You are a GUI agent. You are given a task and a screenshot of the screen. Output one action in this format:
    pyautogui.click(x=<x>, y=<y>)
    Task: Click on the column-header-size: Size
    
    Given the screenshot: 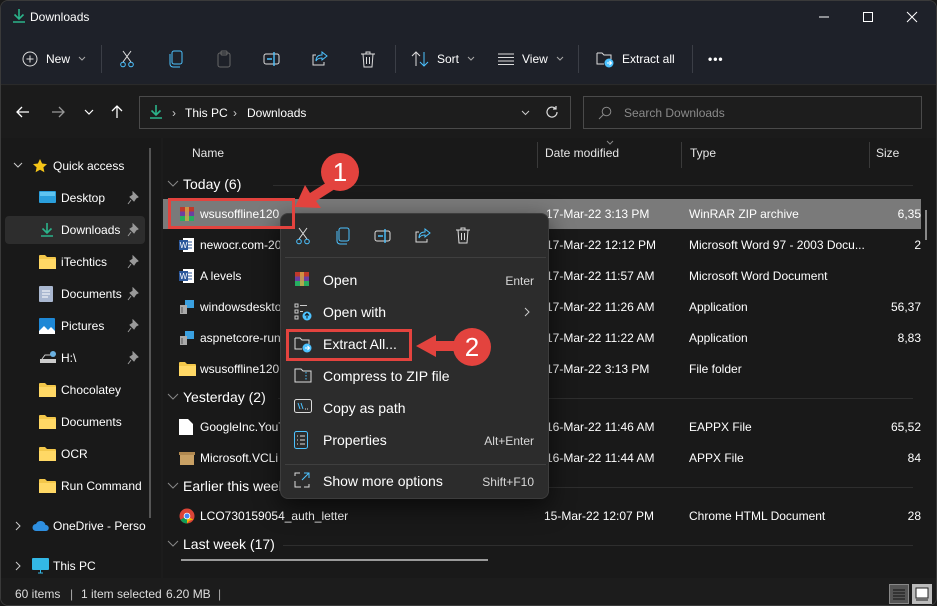 What is the action you would take?
    pyautogui.click(x=887, y=153)
    